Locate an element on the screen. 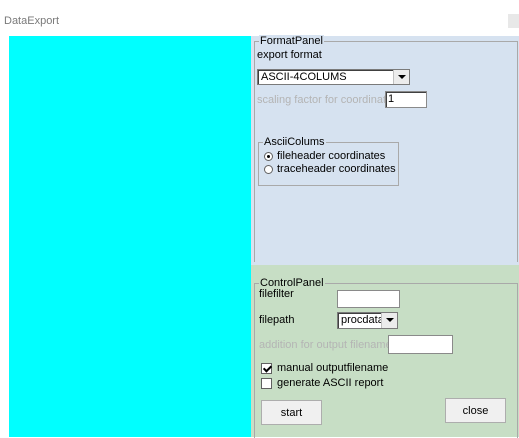 The height and width of the screenshot is (438, 519). export-format-value: ASCII-4COLUMS is located at coordinates (304, 77).